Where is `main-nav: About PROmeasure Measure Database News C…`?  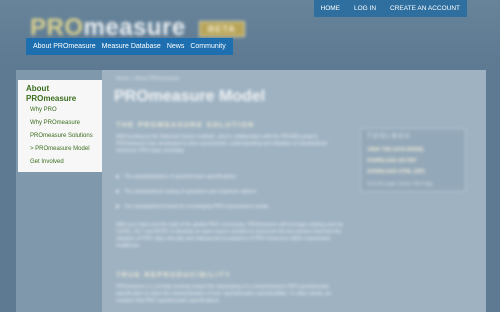 main-nav: About PROmeasure Measure Database News C… is located at coordinates (129, 46).